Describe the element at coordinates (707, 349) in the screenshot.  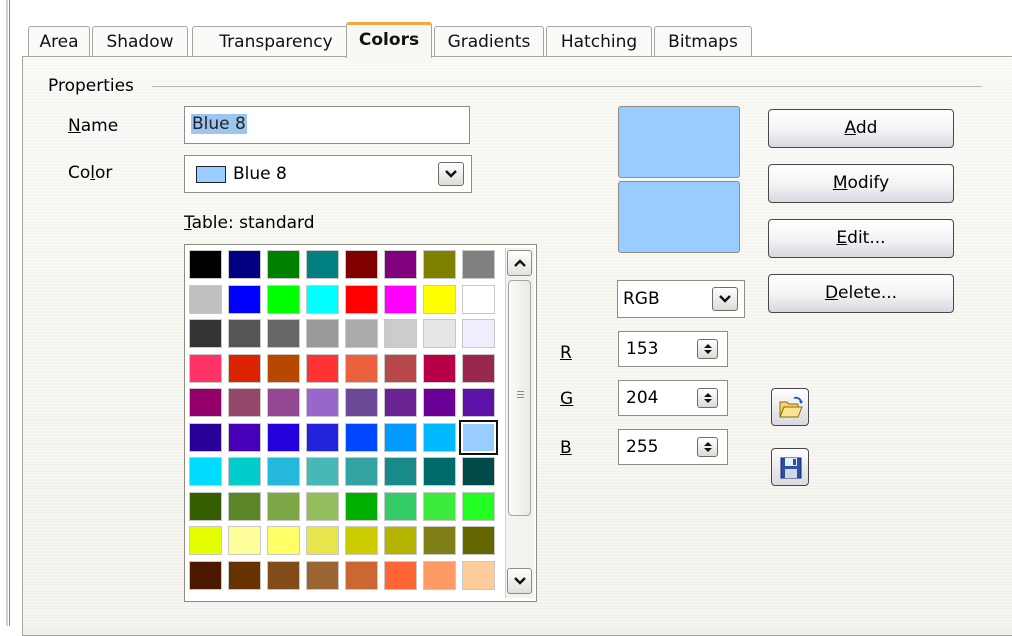
I see `r-spin-button` at that location.